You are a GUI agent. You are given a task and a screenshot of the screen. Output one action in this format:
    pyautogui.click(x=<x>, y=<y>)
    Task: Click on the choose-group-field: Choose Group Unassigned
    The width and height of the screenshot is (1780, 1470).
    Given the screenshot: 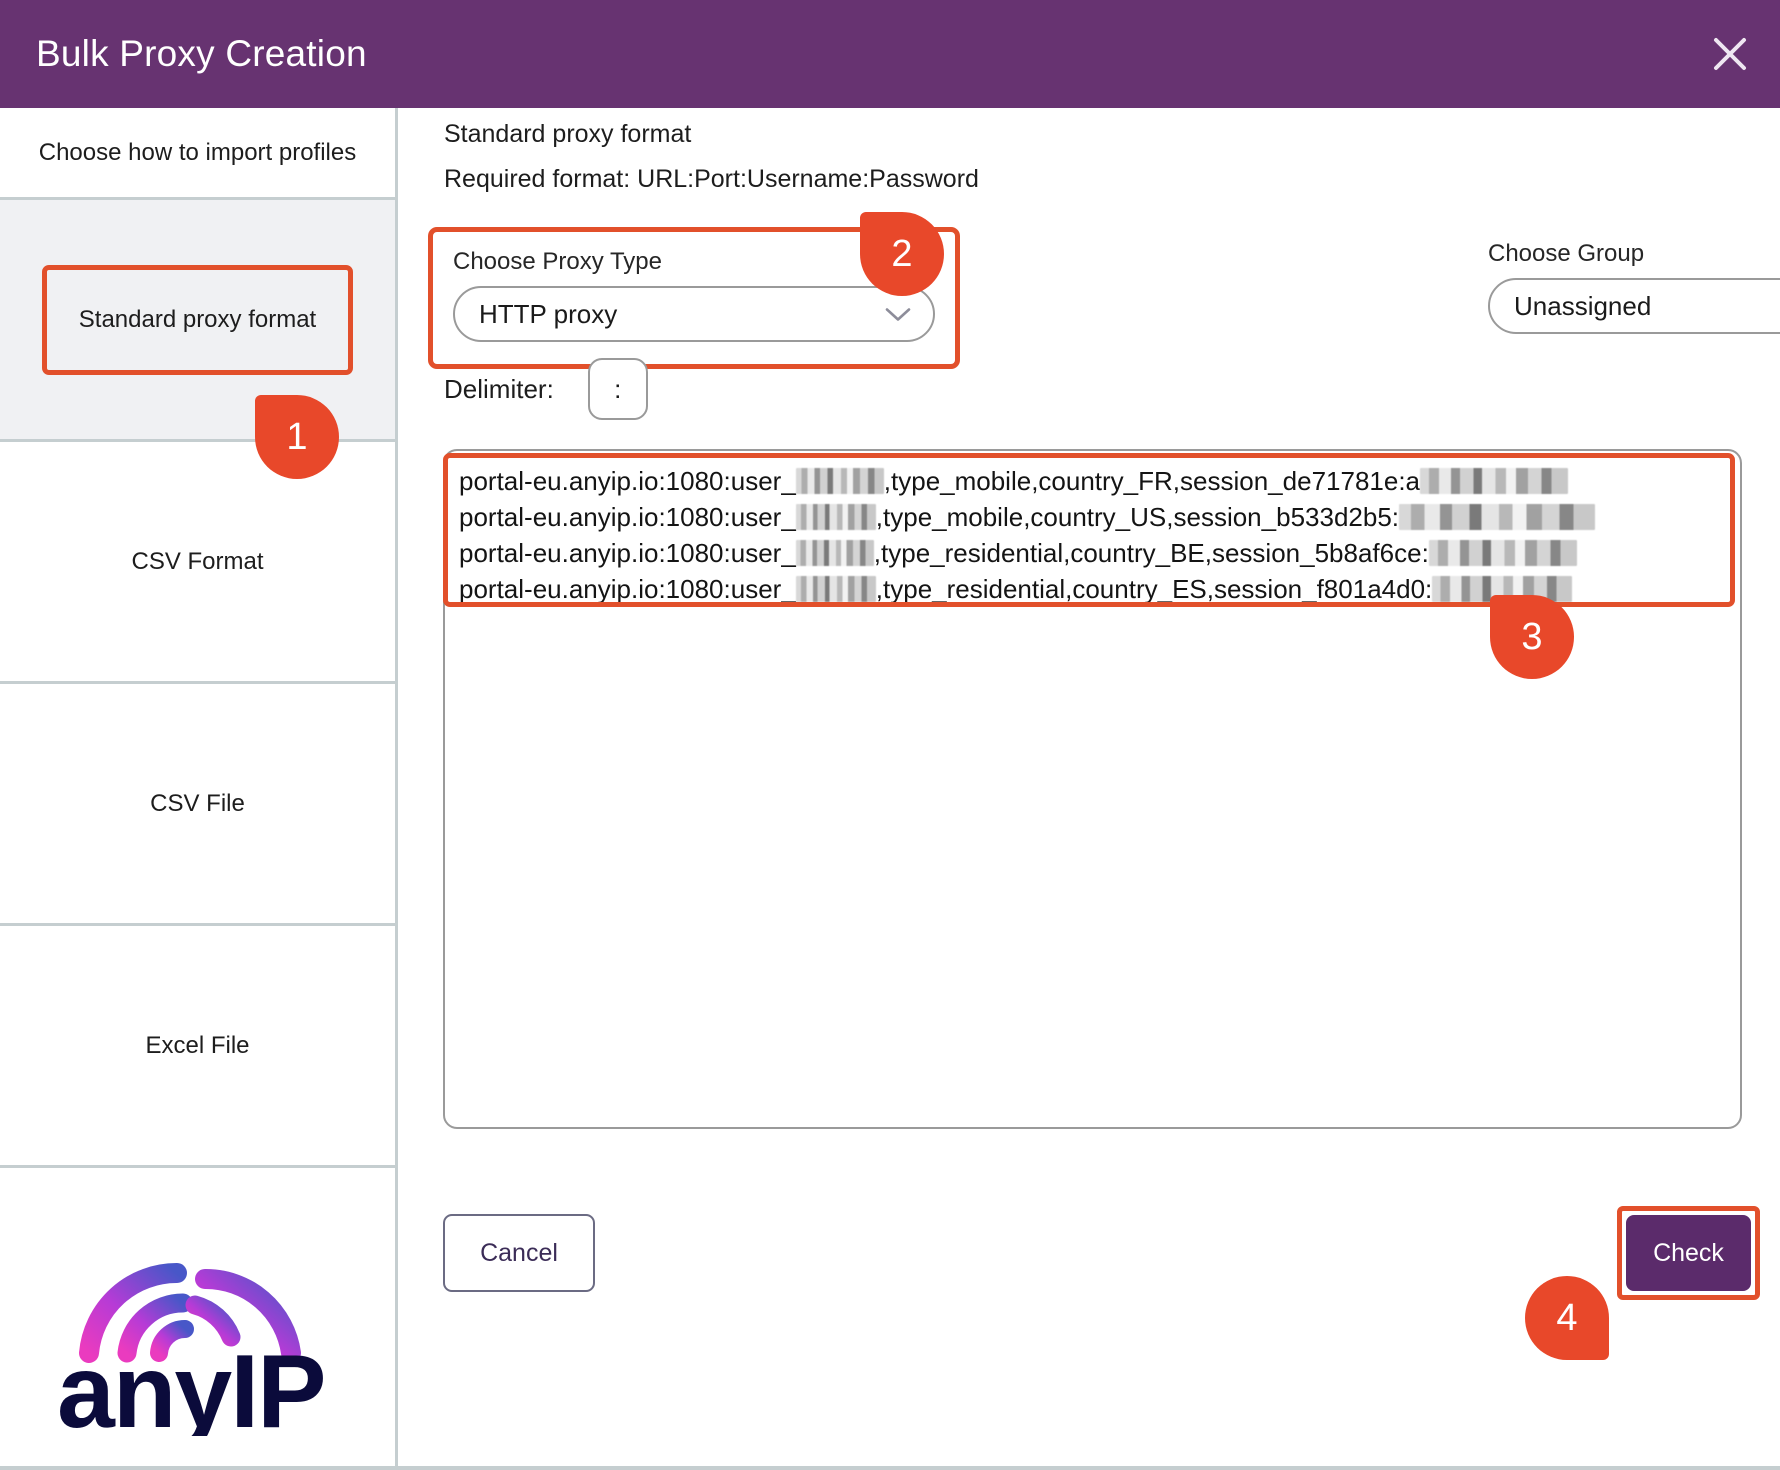 What is the action you would take?
    pyautogui.click(x=1634, y=287)
    